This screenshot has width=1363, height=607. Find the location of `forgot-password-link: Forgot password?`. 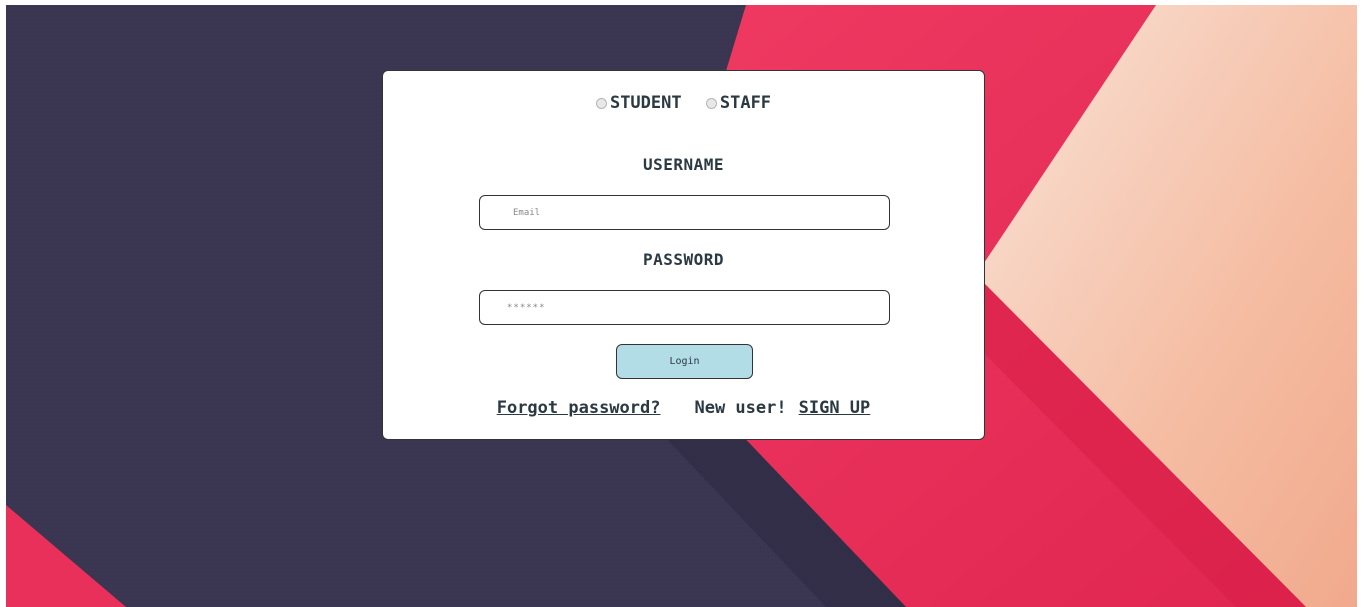

forgot-password-link: Forgot password? is located at coordinates (579, 408).